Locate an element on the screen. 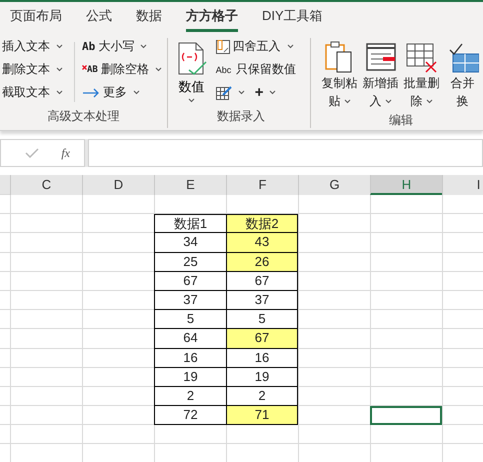 This screenshot has width=483, height=462. ribbon-button: 截取文本 is located at coordinates (38, 92).